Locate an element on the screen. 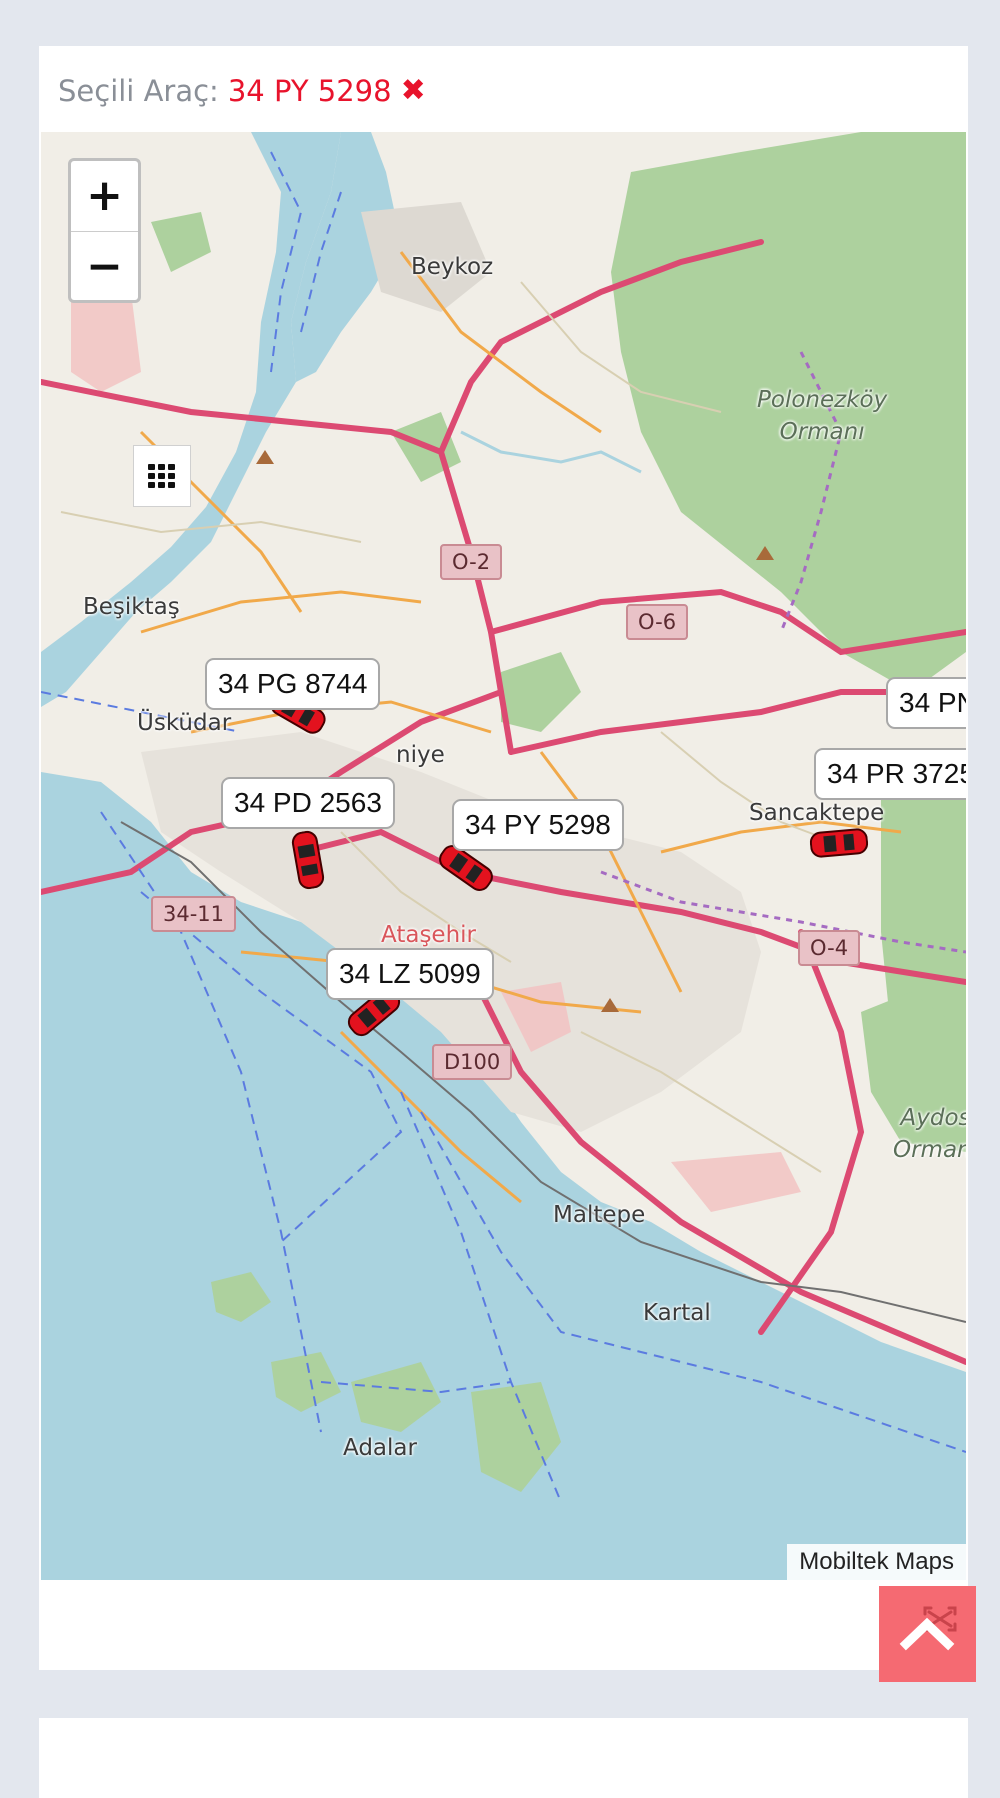 Image resolution: width=1000 pixels, height=1798 pixels. vehicle-label: 34 PY 5298 is located at coordinates (538, 825).